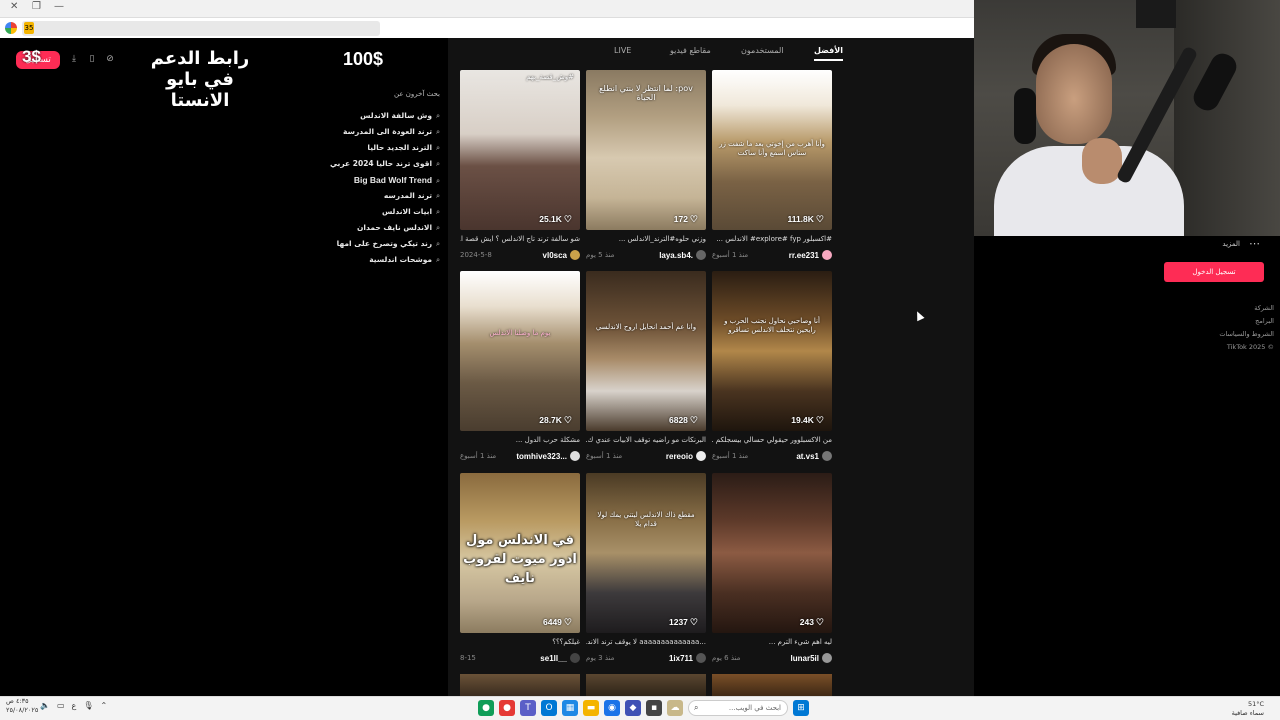 The width and height of the screenshot is (1280, 720). I want to click on footer-link-programs: البرامج, so click(1246, 321).